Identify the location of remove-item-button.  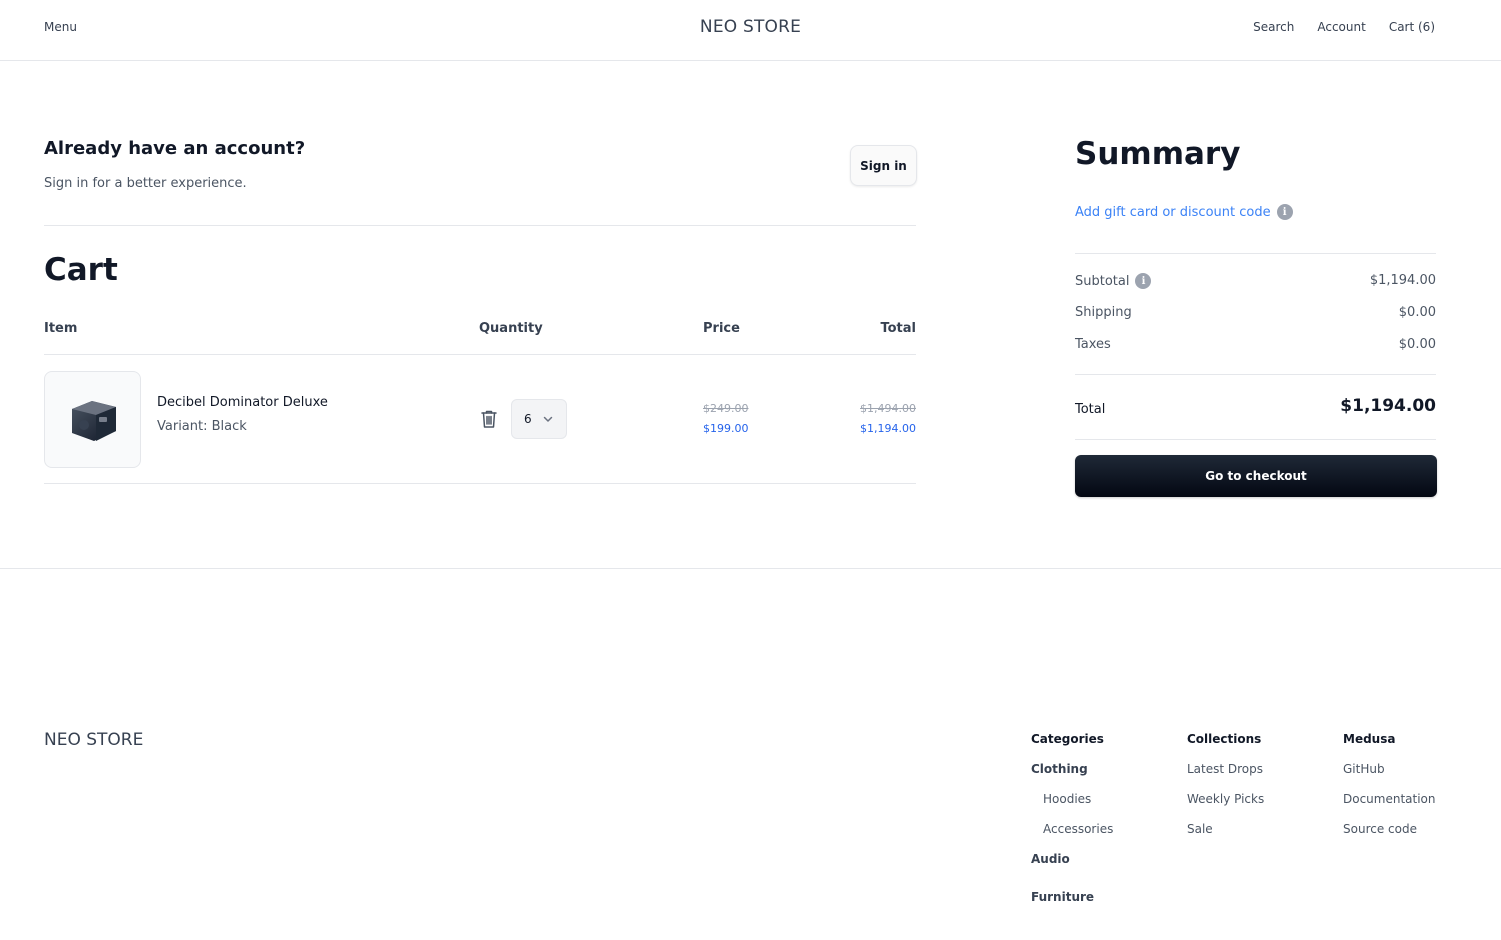
(489, 419).